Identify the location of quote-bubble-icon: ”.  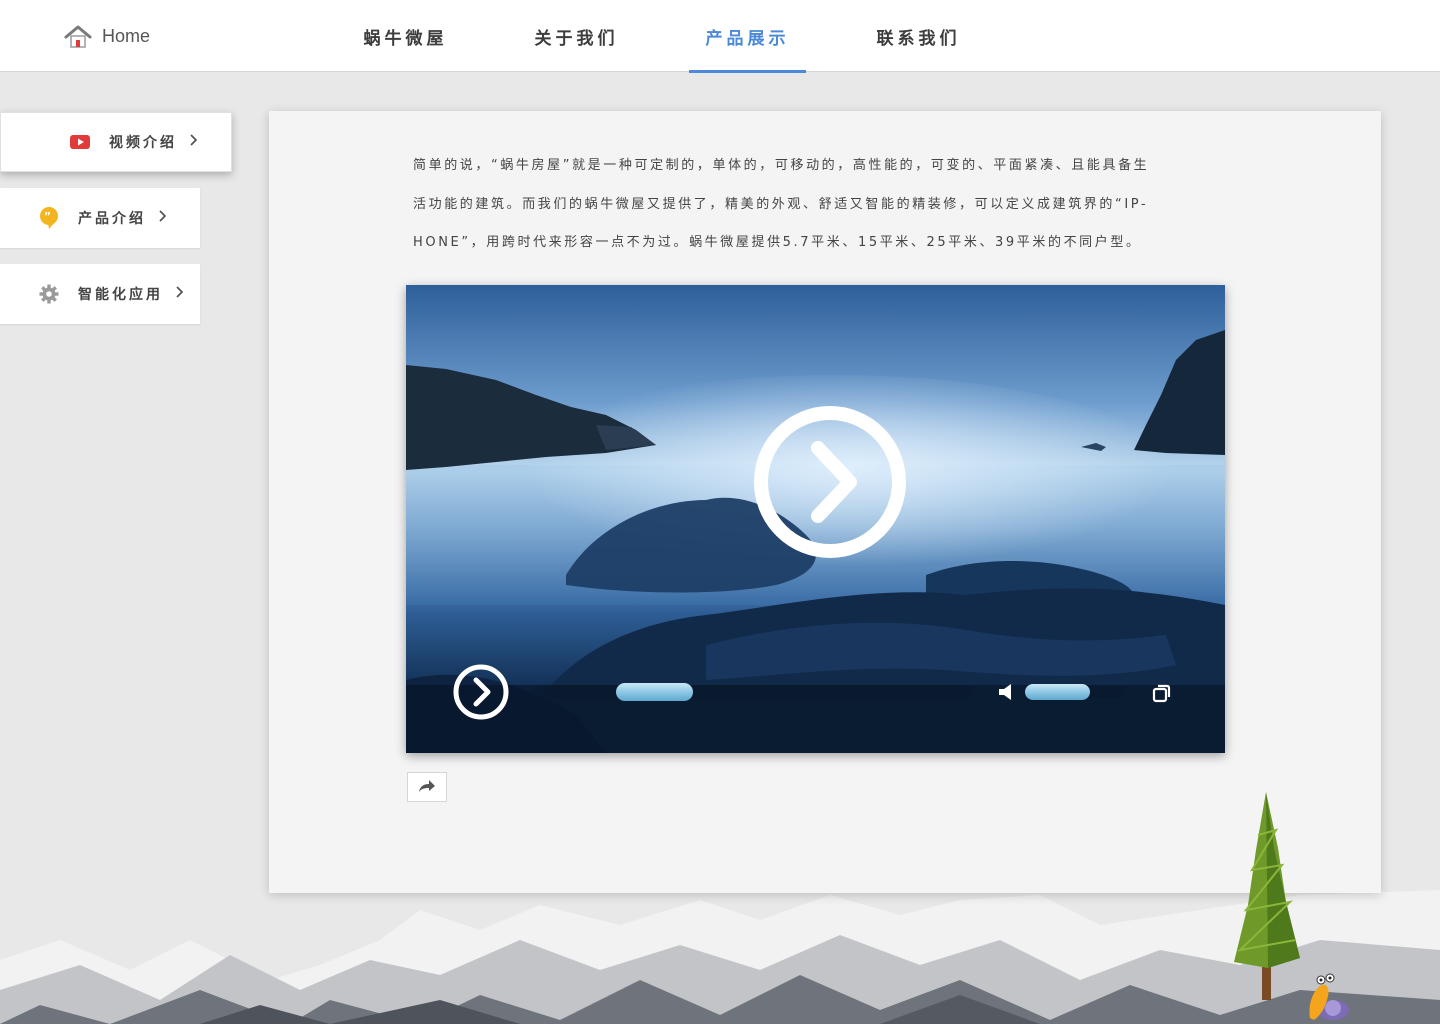
(49, 218).